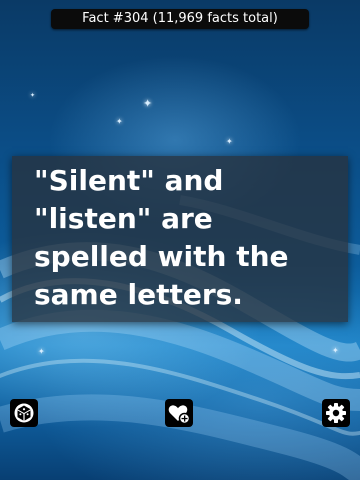  I want to click on add-favorite-button, so click(179, 413).